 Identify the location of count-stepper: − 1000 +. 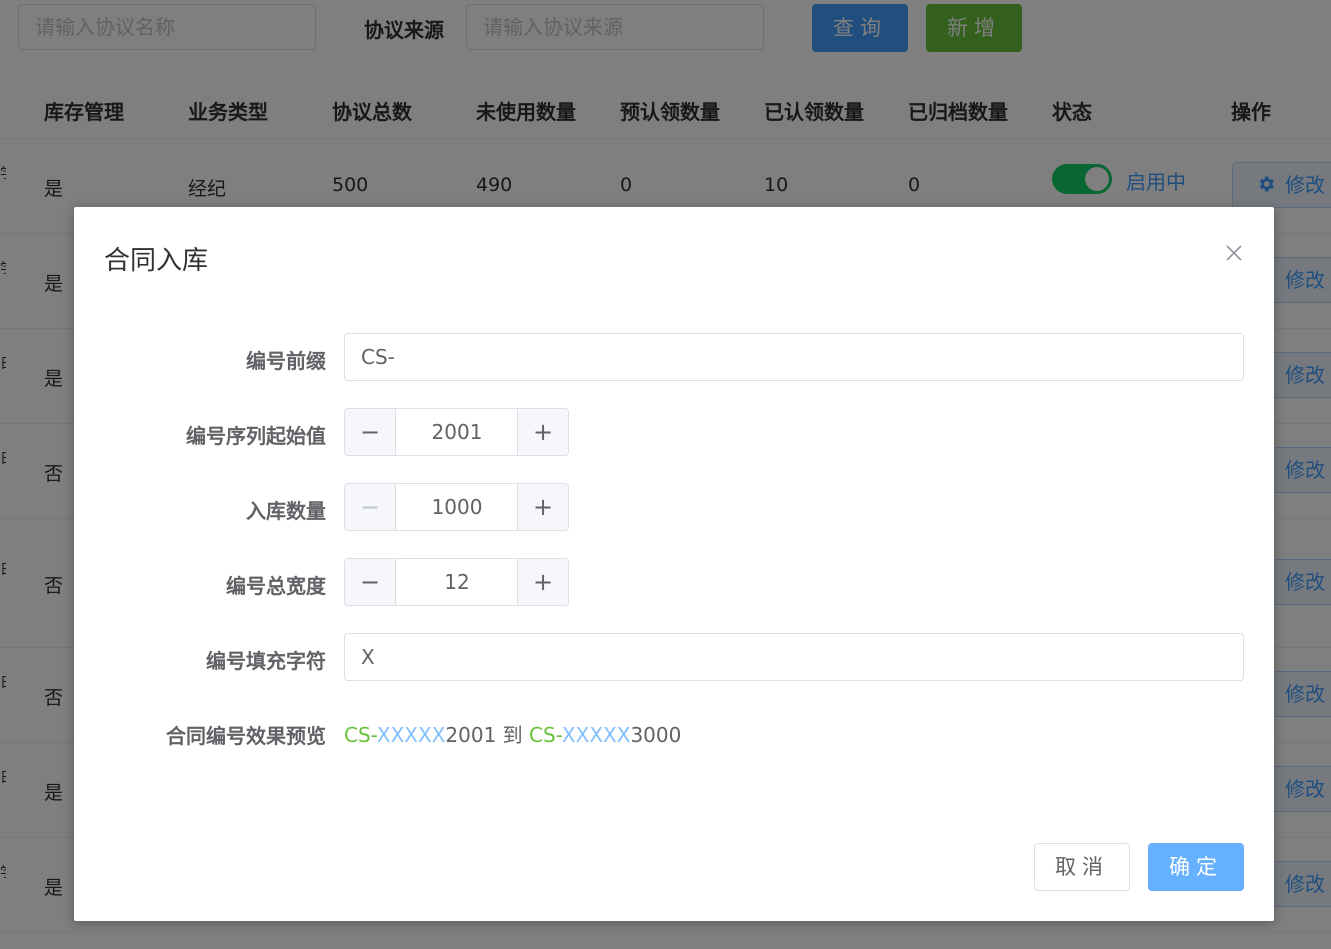
(456, 507).